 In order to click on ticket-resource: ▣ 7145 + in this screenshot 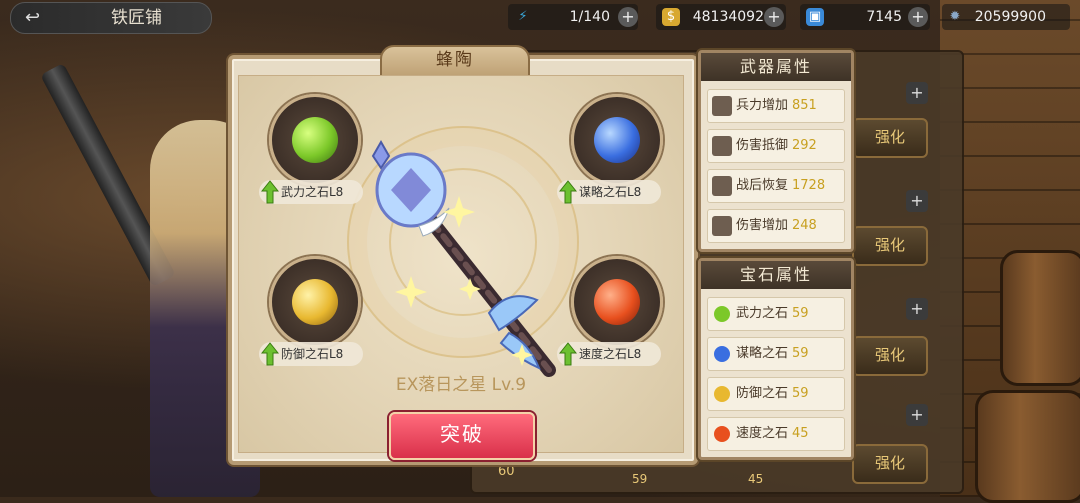, I will do `click(865, 17)`.